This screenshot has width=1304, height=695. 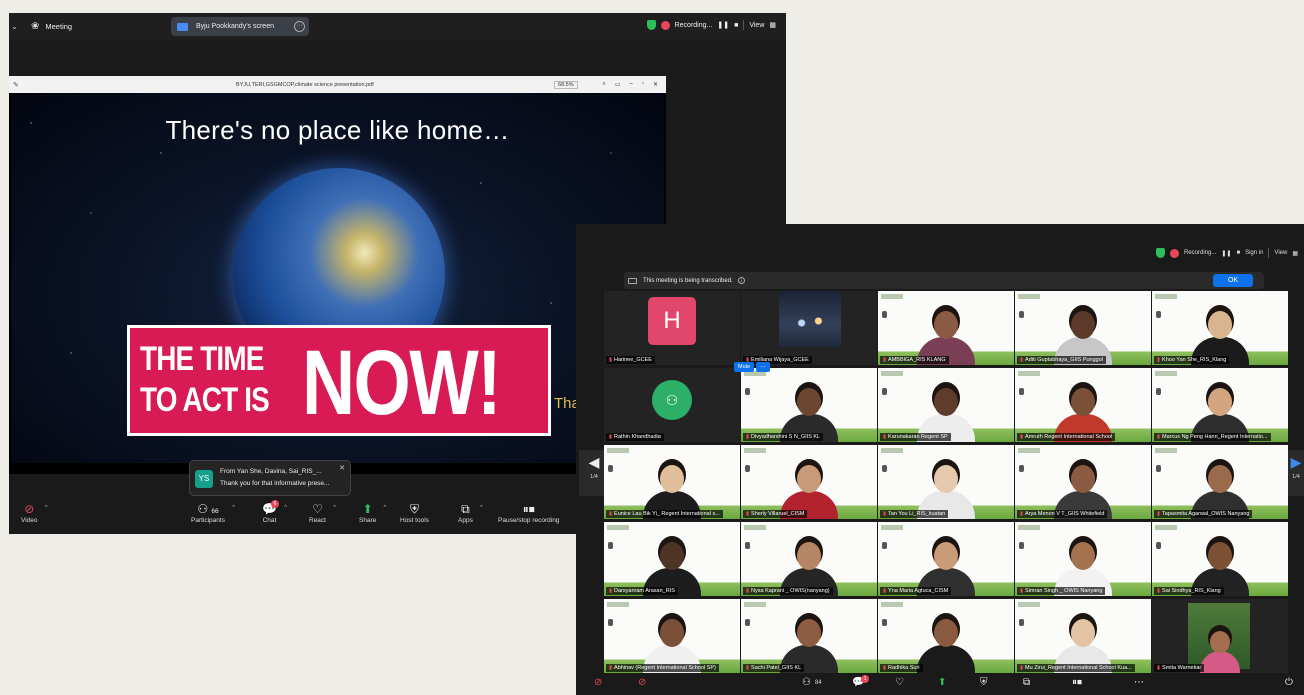 I want to click on participant-tile: ▮ Nysa Kaprani _ OWIS(nanyang), so click(x=809, y=559).